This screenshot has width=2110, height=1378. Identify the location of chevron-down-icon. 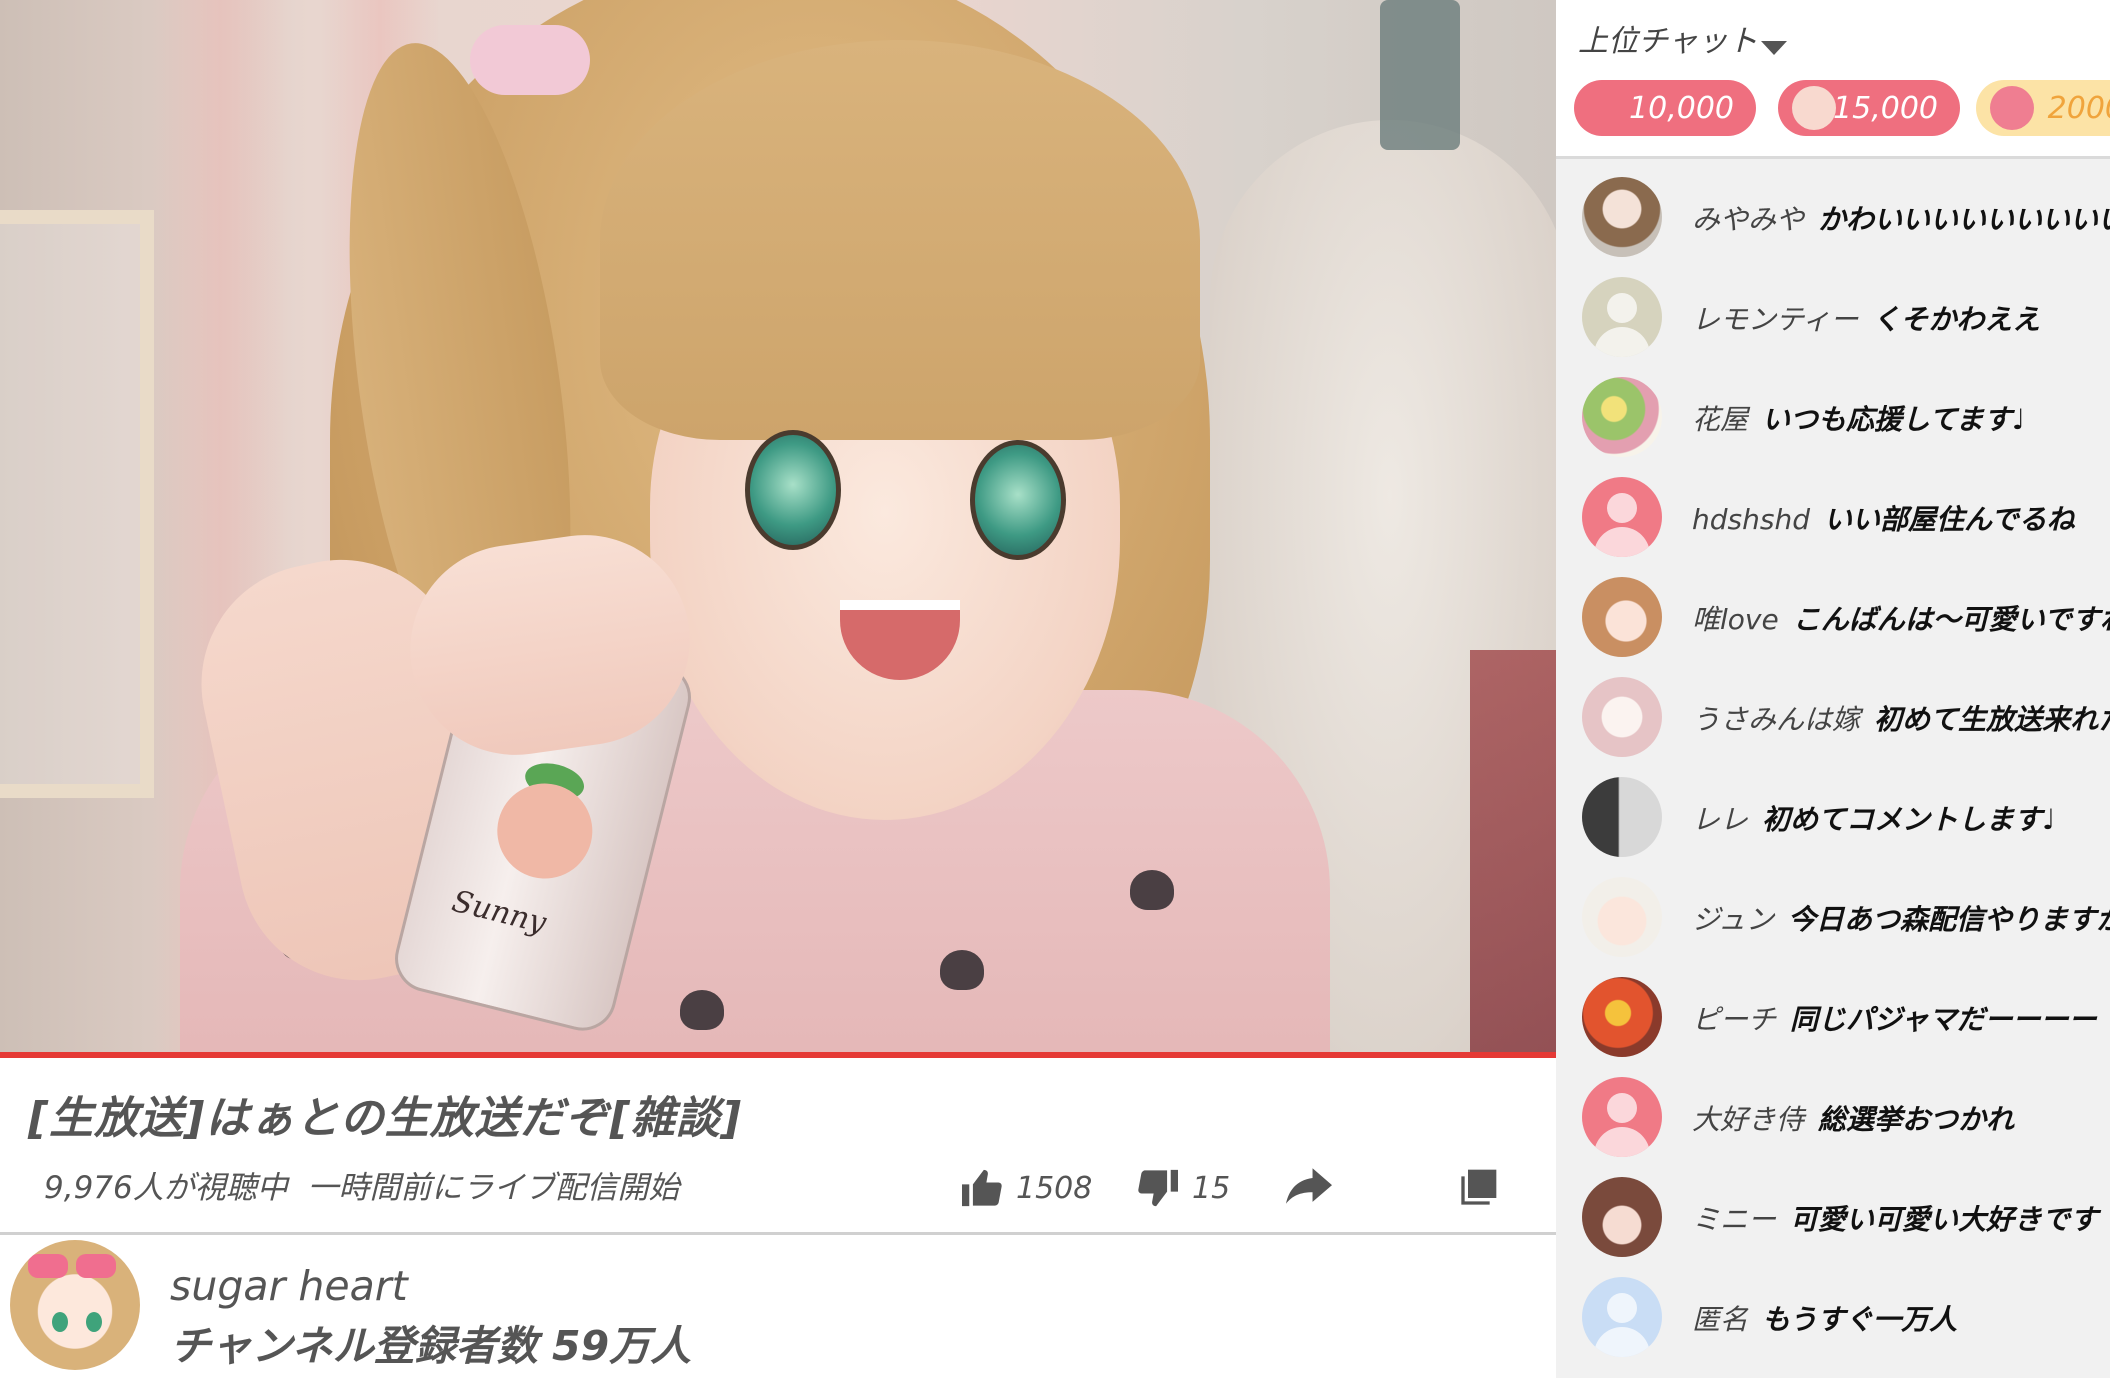
(1774, 48).